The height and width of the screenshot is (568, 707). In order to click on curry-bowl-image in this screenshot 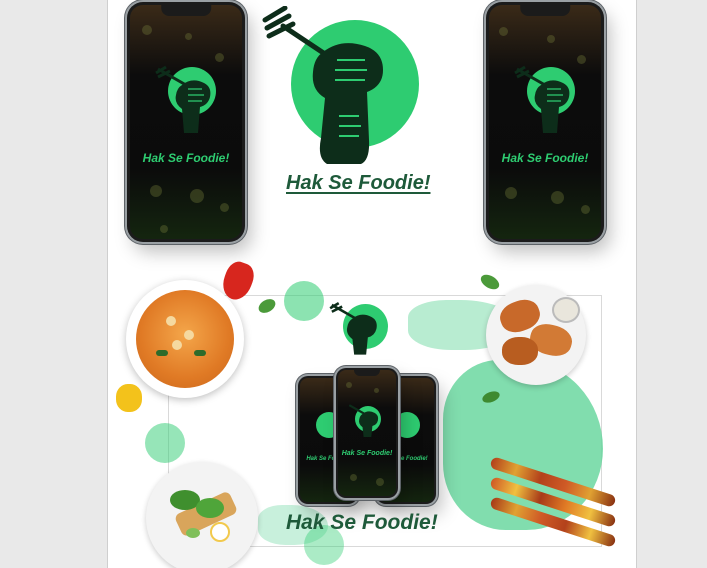, I will do `click(185, 339)`.